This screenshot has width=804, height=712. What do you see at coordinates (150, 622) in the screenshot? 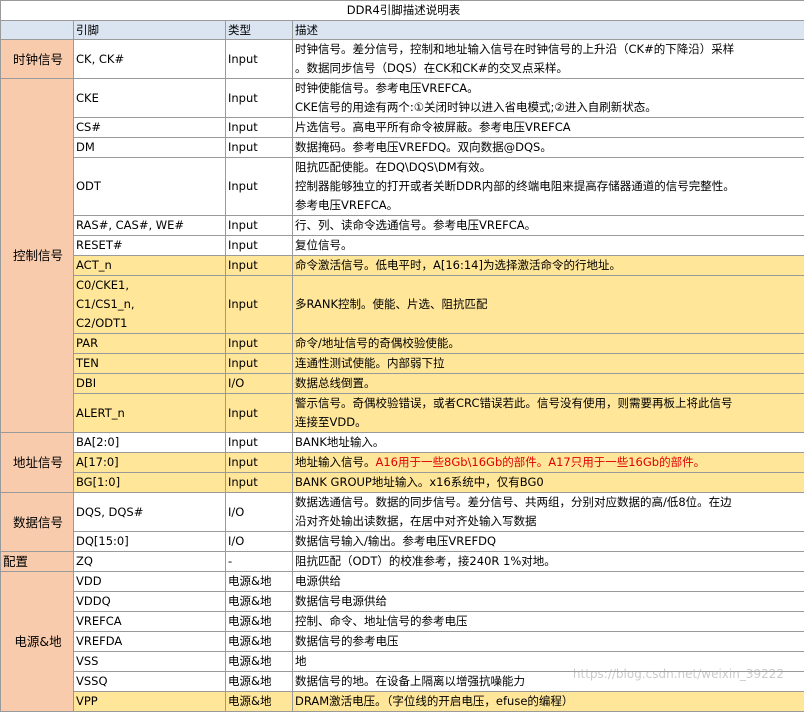
I see `pin-cell: VREFCA` at bounding box center [150, 622].